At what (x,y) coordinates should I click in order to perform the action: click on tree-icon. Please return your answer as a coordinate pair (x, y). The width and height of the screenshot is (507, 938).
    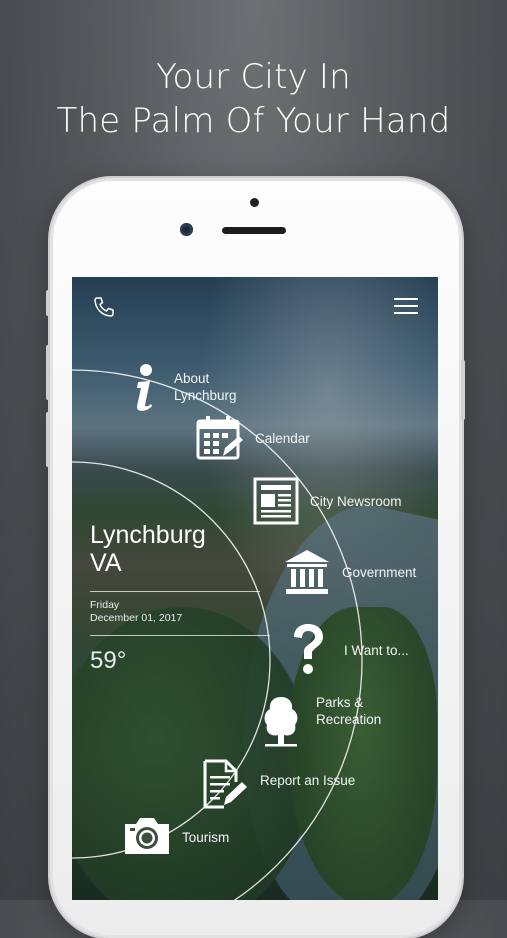
    Looking at the image, I should click on (281, 722).